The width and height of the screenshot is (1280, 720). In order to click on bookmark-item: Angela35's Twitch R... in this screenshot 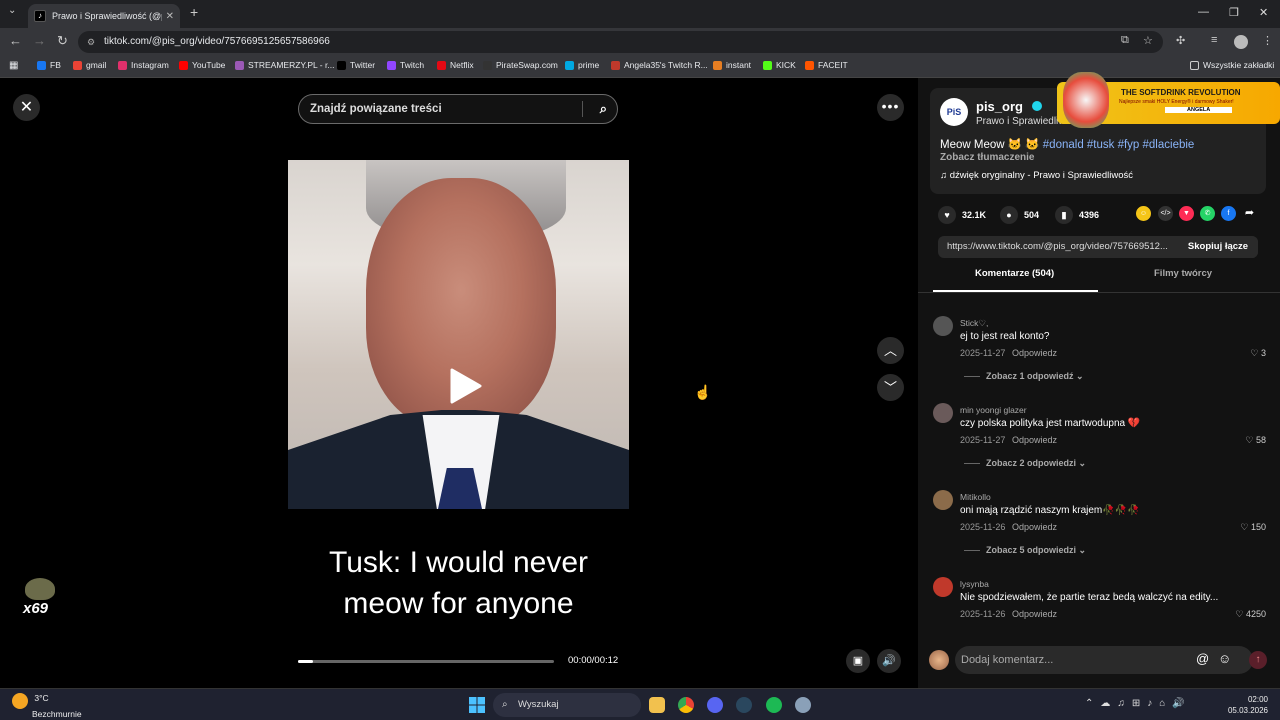, I will do `click(659, 65)`.